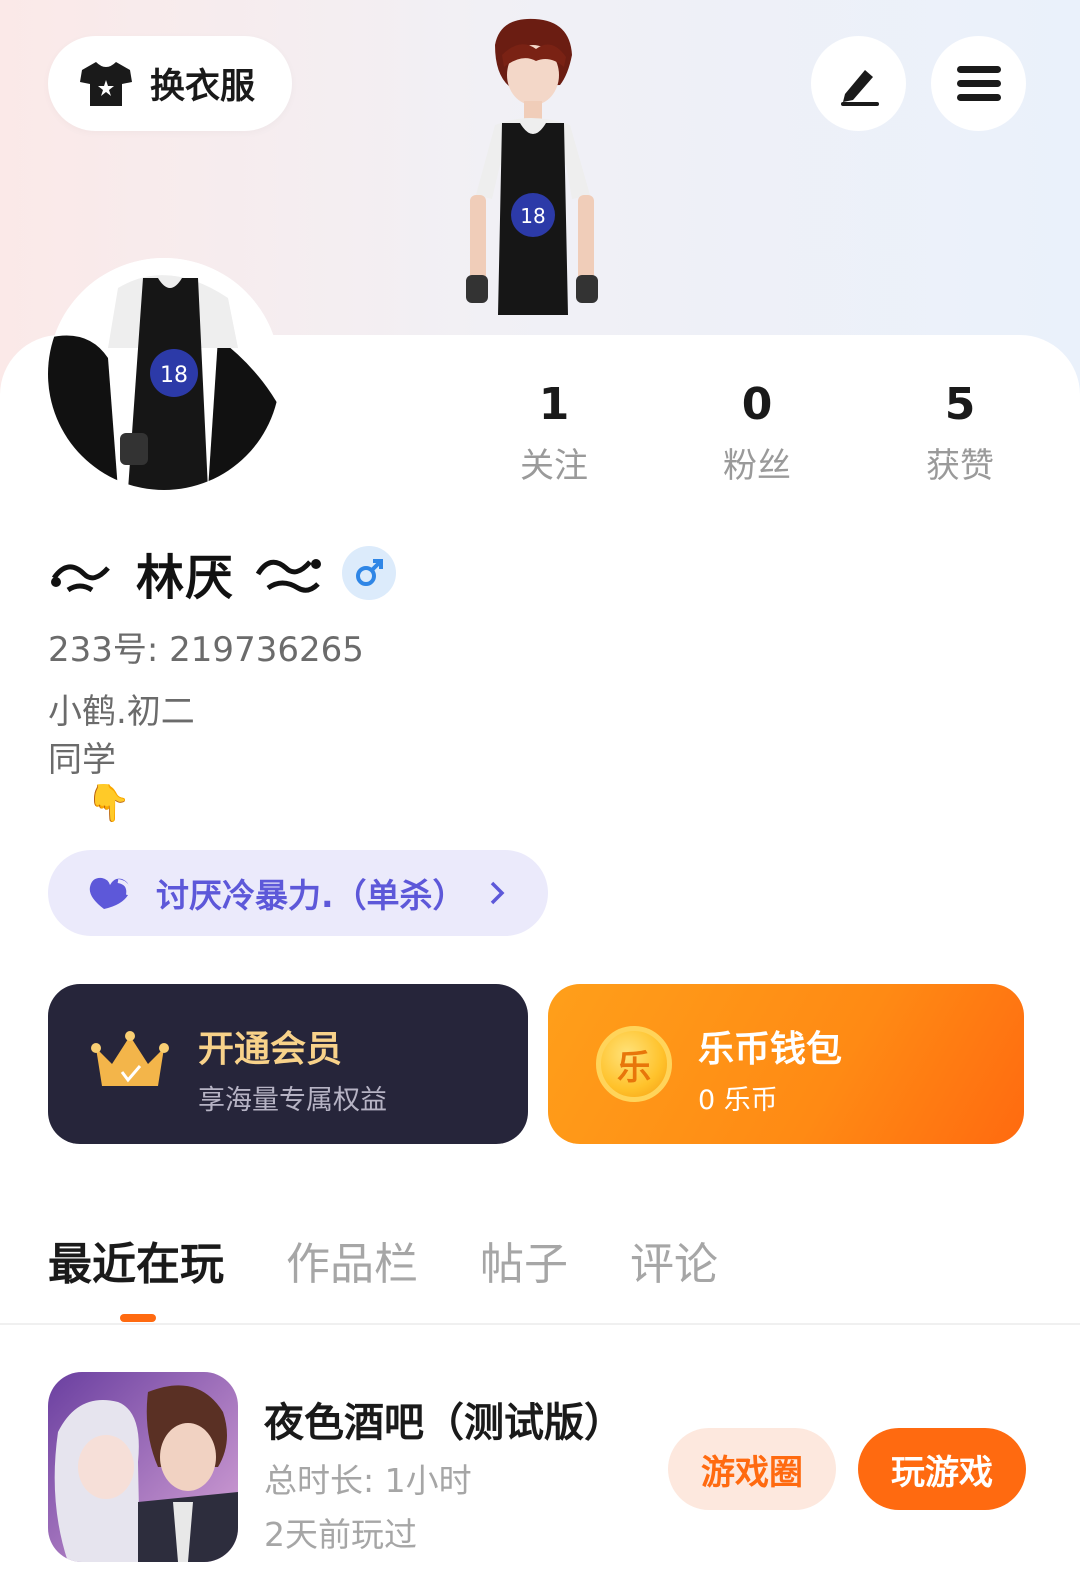  What do you see at coordinates (634, 1067) in the screenshot?
I see `coin-glyph: 乐` at bounding box center [634, 1067].